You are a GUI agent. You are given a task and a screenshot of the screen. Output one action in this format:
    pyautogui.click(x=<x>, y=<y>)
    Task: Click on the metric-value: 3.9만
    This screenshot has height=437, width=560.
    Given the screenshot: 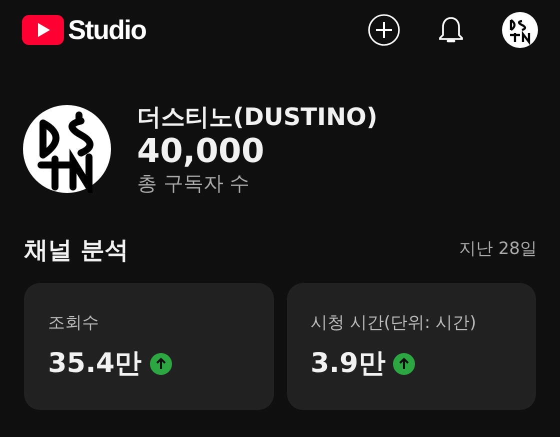 What is the action you would take?
    pyautogui.click(x=348, y=364)
    